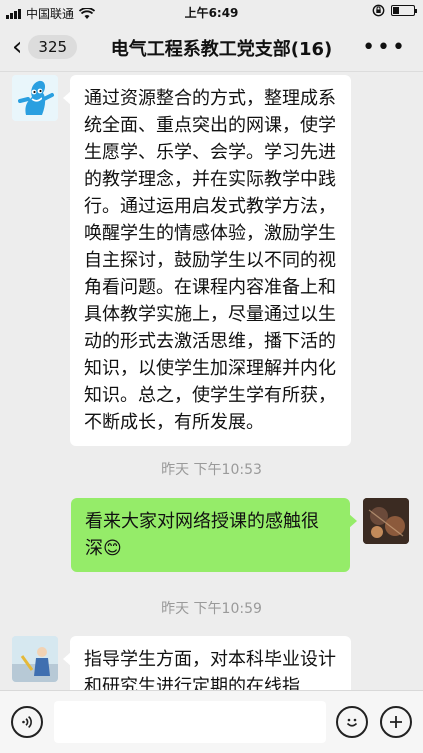 The width and height of the screenshot is (423, 753). I want to click on more-button: •••, so click(384, 47).